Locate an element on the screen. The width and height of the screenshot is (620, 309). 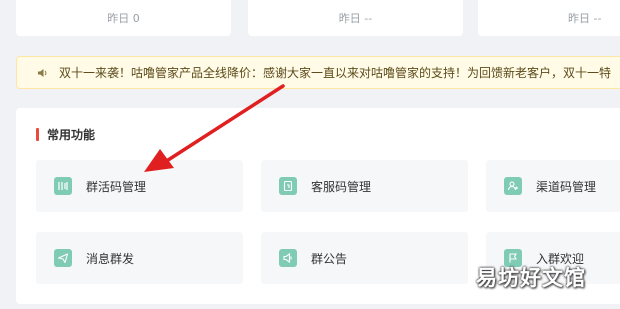
stat-value-1: 昨日 0 is located at coordinates (123, 18).